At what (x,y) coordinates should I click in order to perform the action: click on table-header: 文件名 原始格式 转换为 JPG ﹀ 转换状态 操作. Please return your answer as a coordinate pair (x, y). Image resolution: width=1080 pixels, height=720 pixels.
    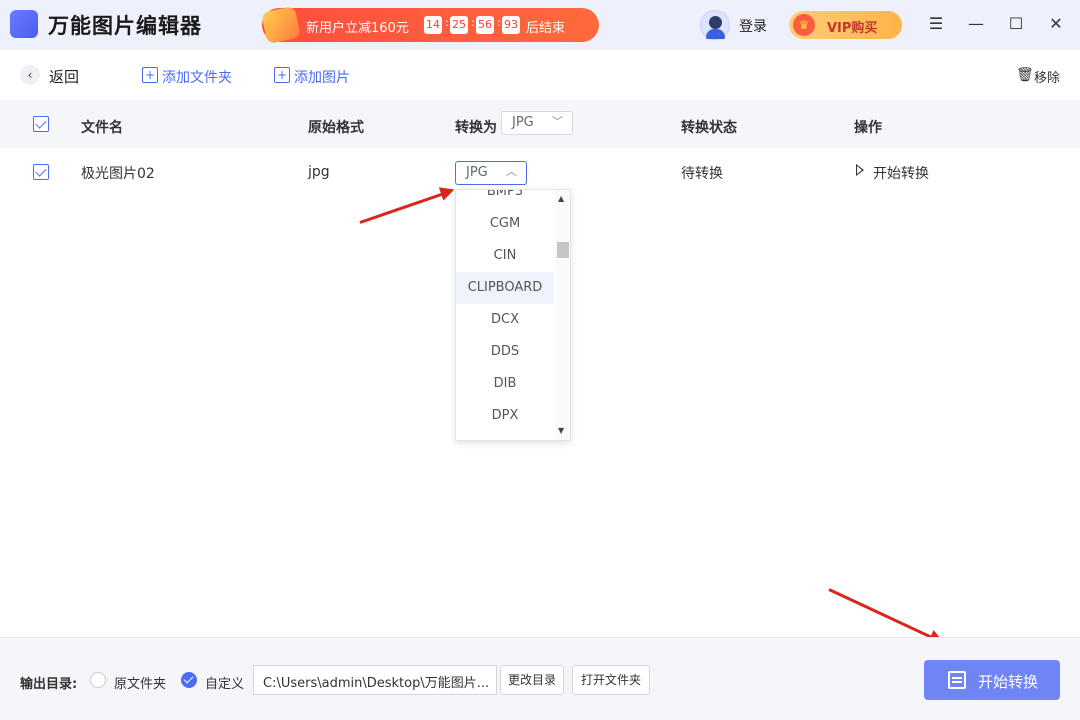
    Looking at the image, I should click on (540, 124).